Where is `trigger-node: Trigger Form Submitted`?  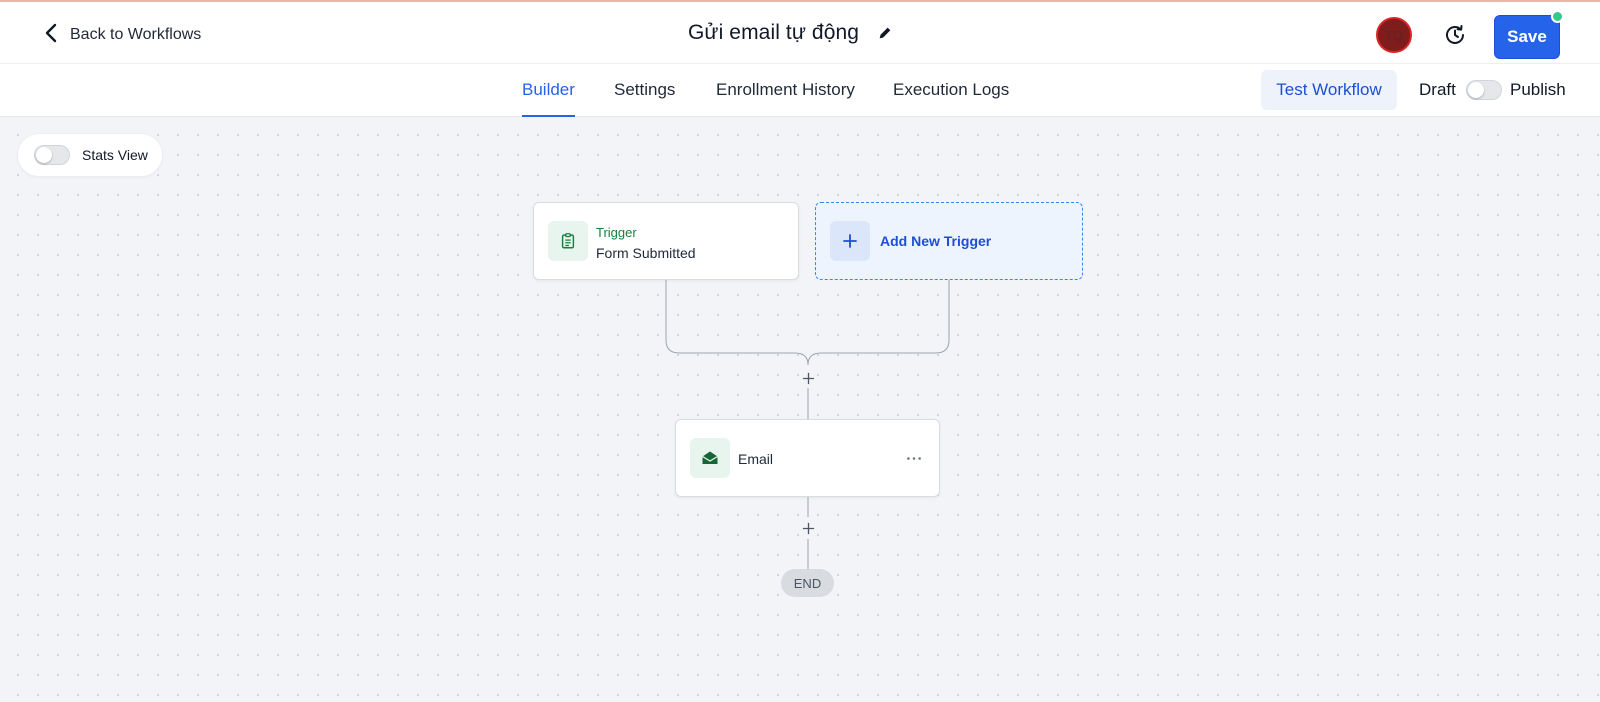
trigger-node: Trigger Form Submitted is located at coordinates (666, 241).